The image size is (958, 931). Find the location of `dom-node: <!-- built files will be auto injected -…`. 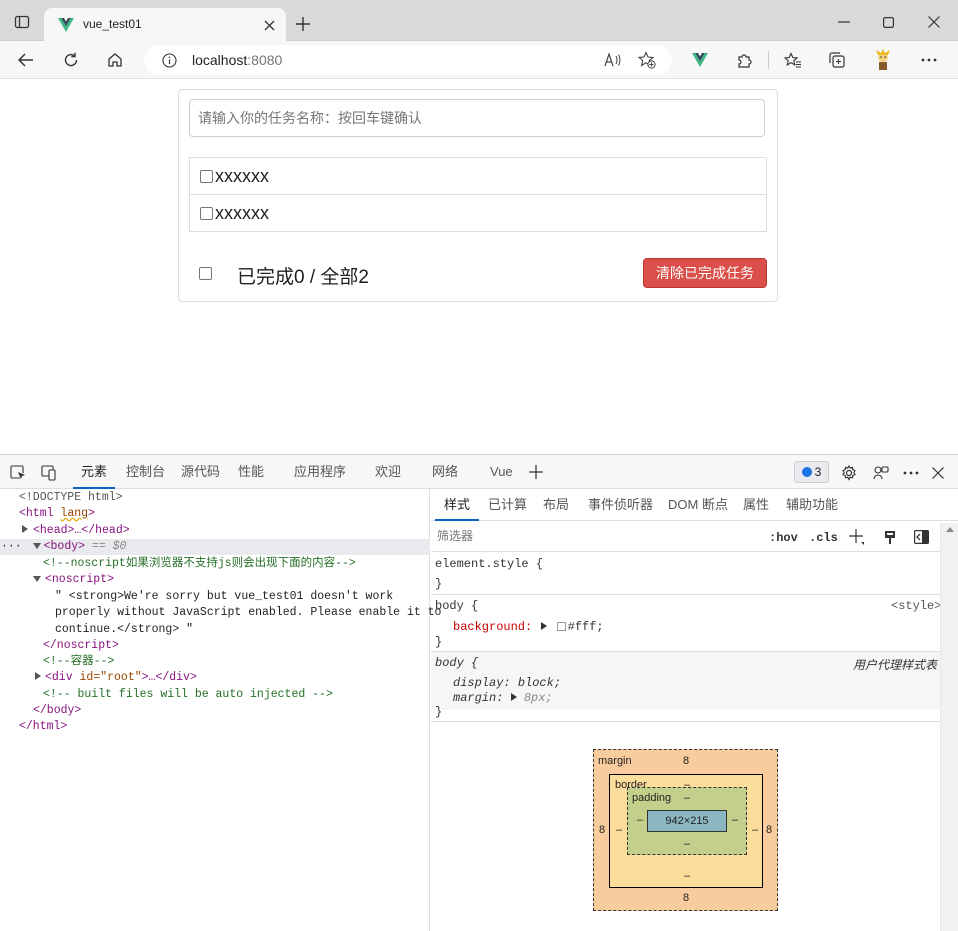

dom-node: <!-- built files will be auto injected -… is located at coordinates (188, 695).